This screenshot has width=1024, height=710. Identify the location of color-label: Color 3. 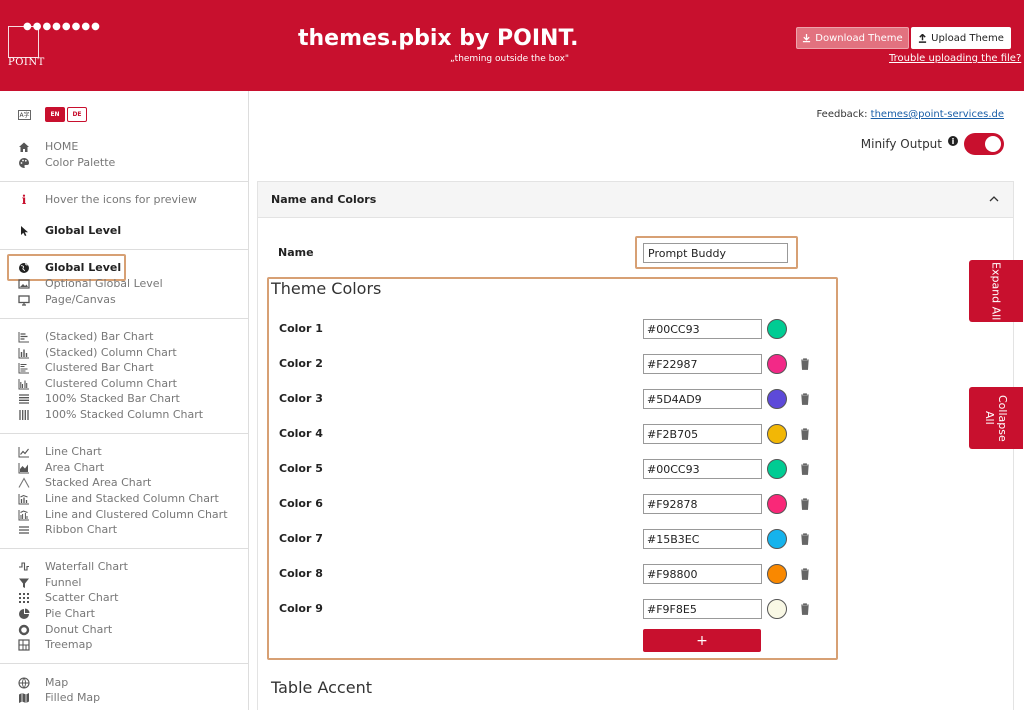
(301, 398).